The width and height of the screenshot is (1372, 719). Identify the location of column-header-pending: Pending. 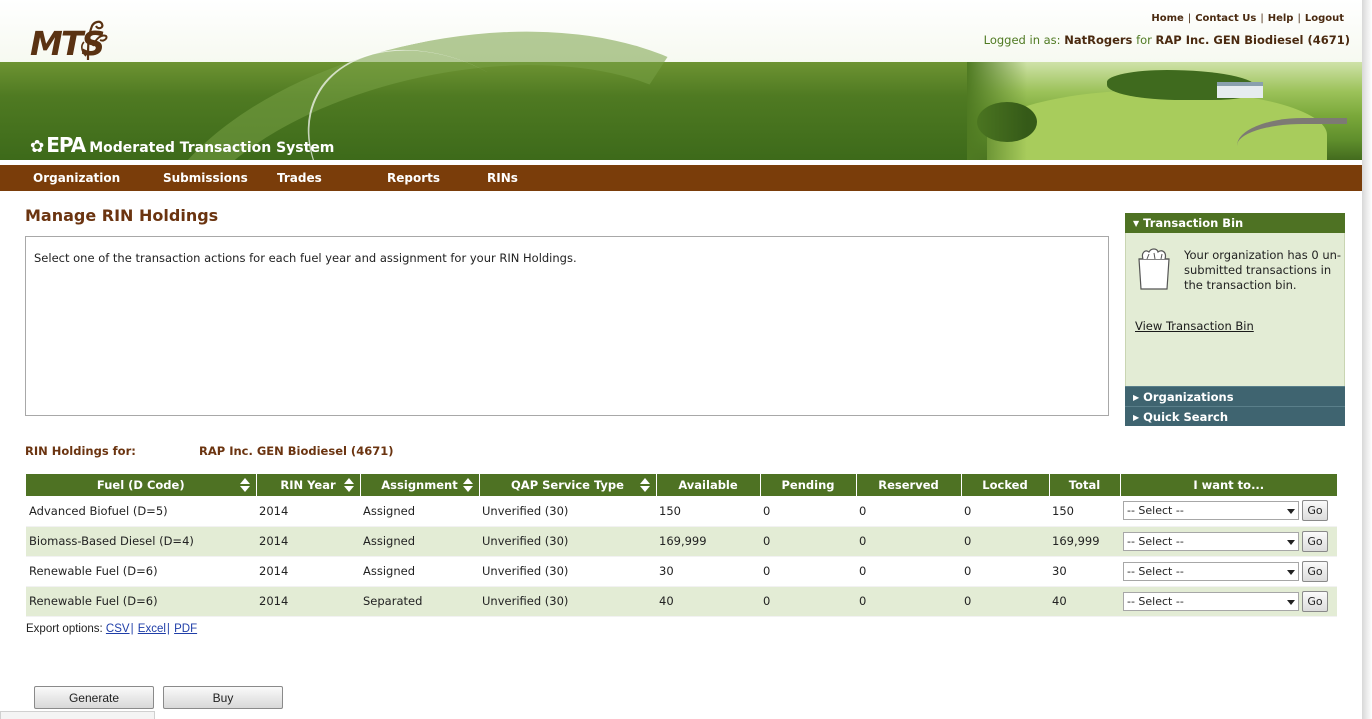
(808, 485).